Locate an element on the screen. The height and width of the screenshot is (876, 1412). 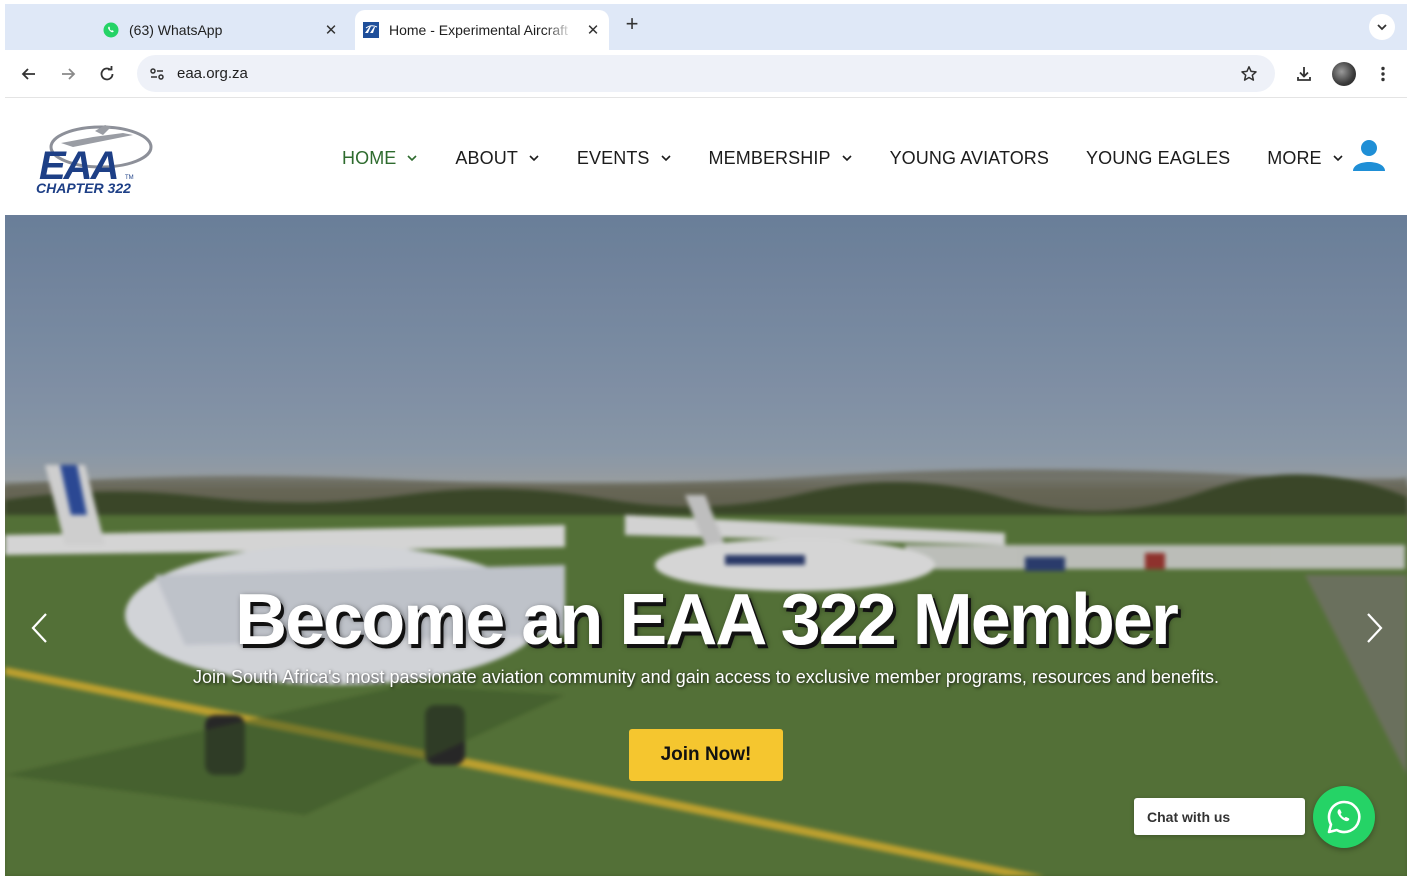
menu-button is located at coordinates (1383, 74).